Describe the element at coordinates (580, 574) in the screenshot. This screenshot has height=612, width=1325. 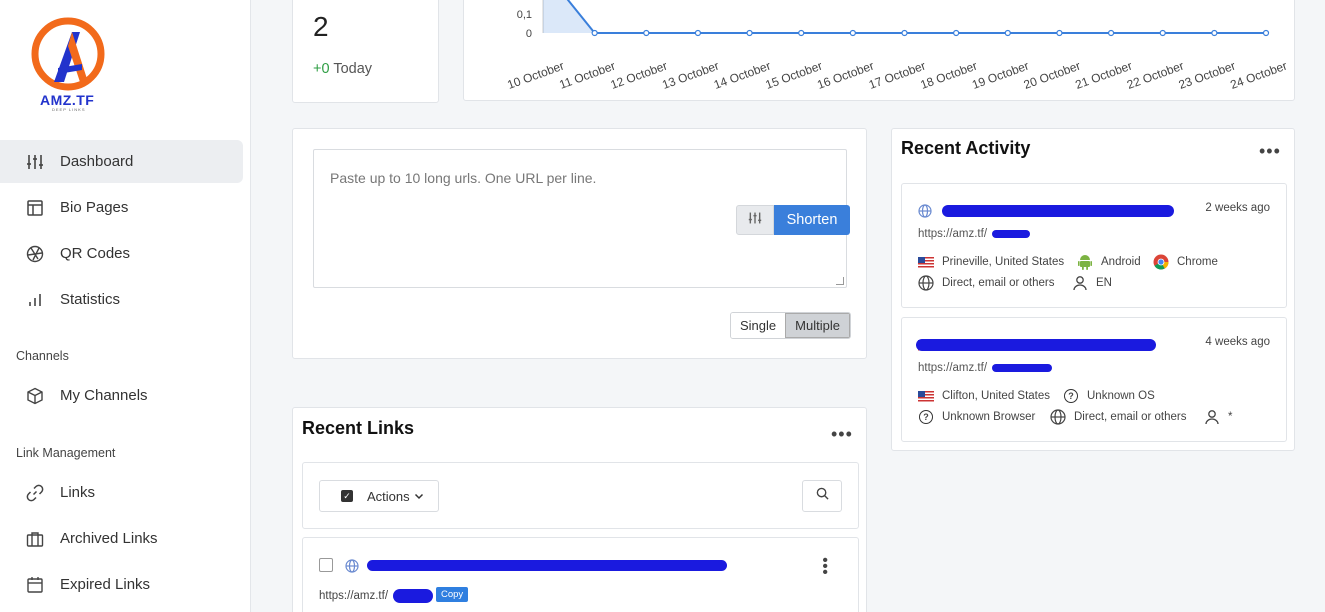
I see `link-row: https://amz.tf/ Copy • • •` at that location.